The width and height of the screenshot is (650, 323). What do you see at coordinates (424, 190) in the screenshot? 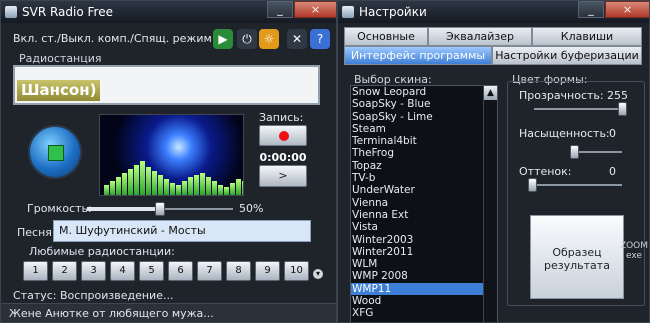
I see `skin-item: UnderWater` at bounding box center [424, 190].